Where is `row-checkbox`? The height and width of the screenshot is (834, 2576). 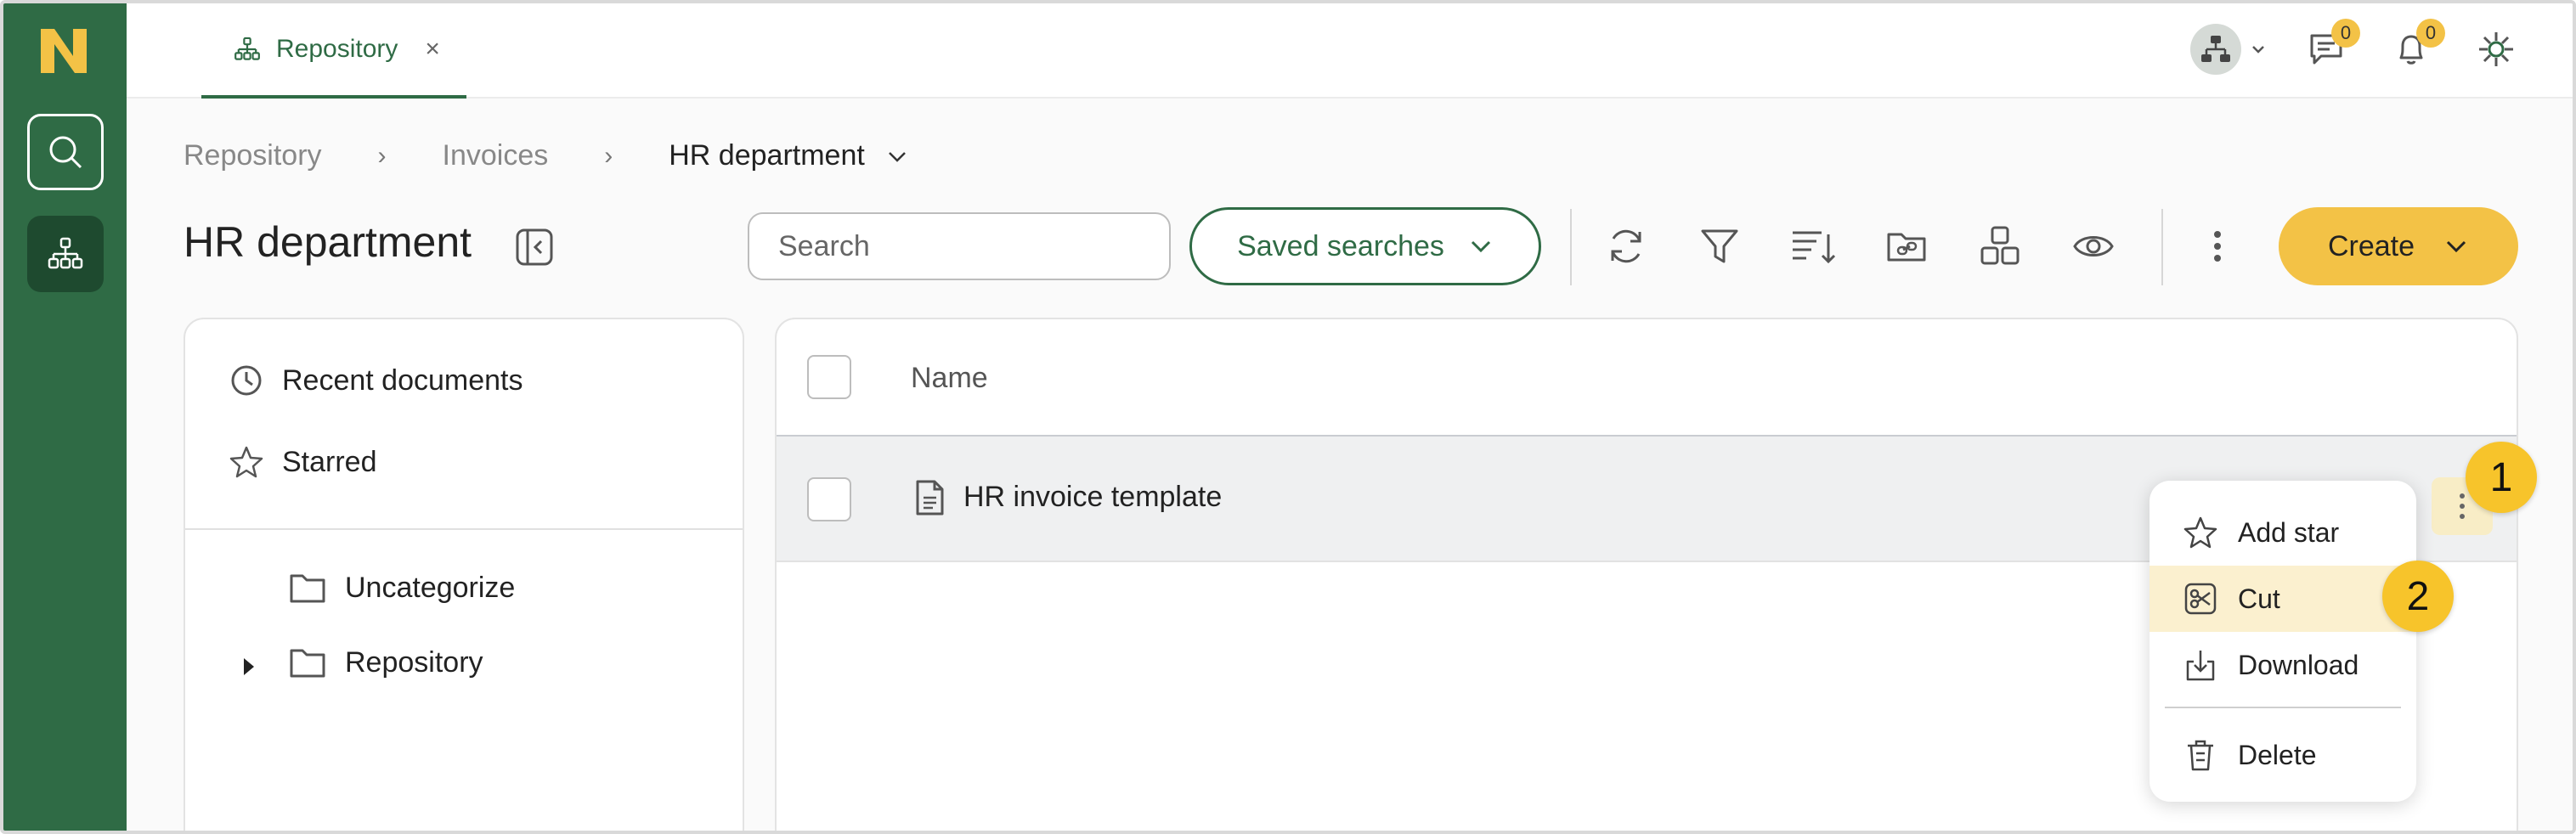 row-checkbox is located at coordinates (829, 499).